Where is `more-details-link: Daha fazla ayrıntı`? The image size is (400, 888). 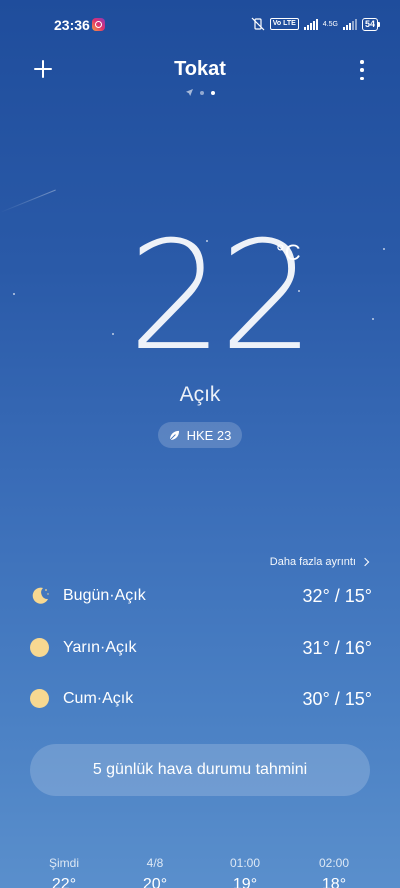 more-details-link: Daha fazla ayrıntı is located at coordinates (319, 562).